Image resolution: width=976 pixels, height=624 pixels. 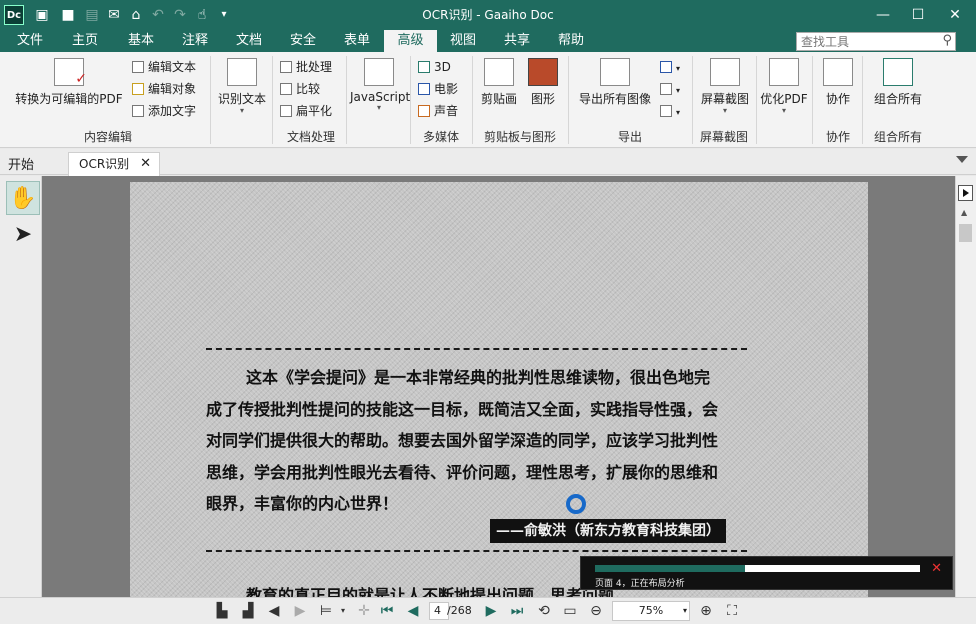 What do you see at coordinates (865, 41) in the screenshot?
I see `find-tool-input` at bounding box center [865, 41].